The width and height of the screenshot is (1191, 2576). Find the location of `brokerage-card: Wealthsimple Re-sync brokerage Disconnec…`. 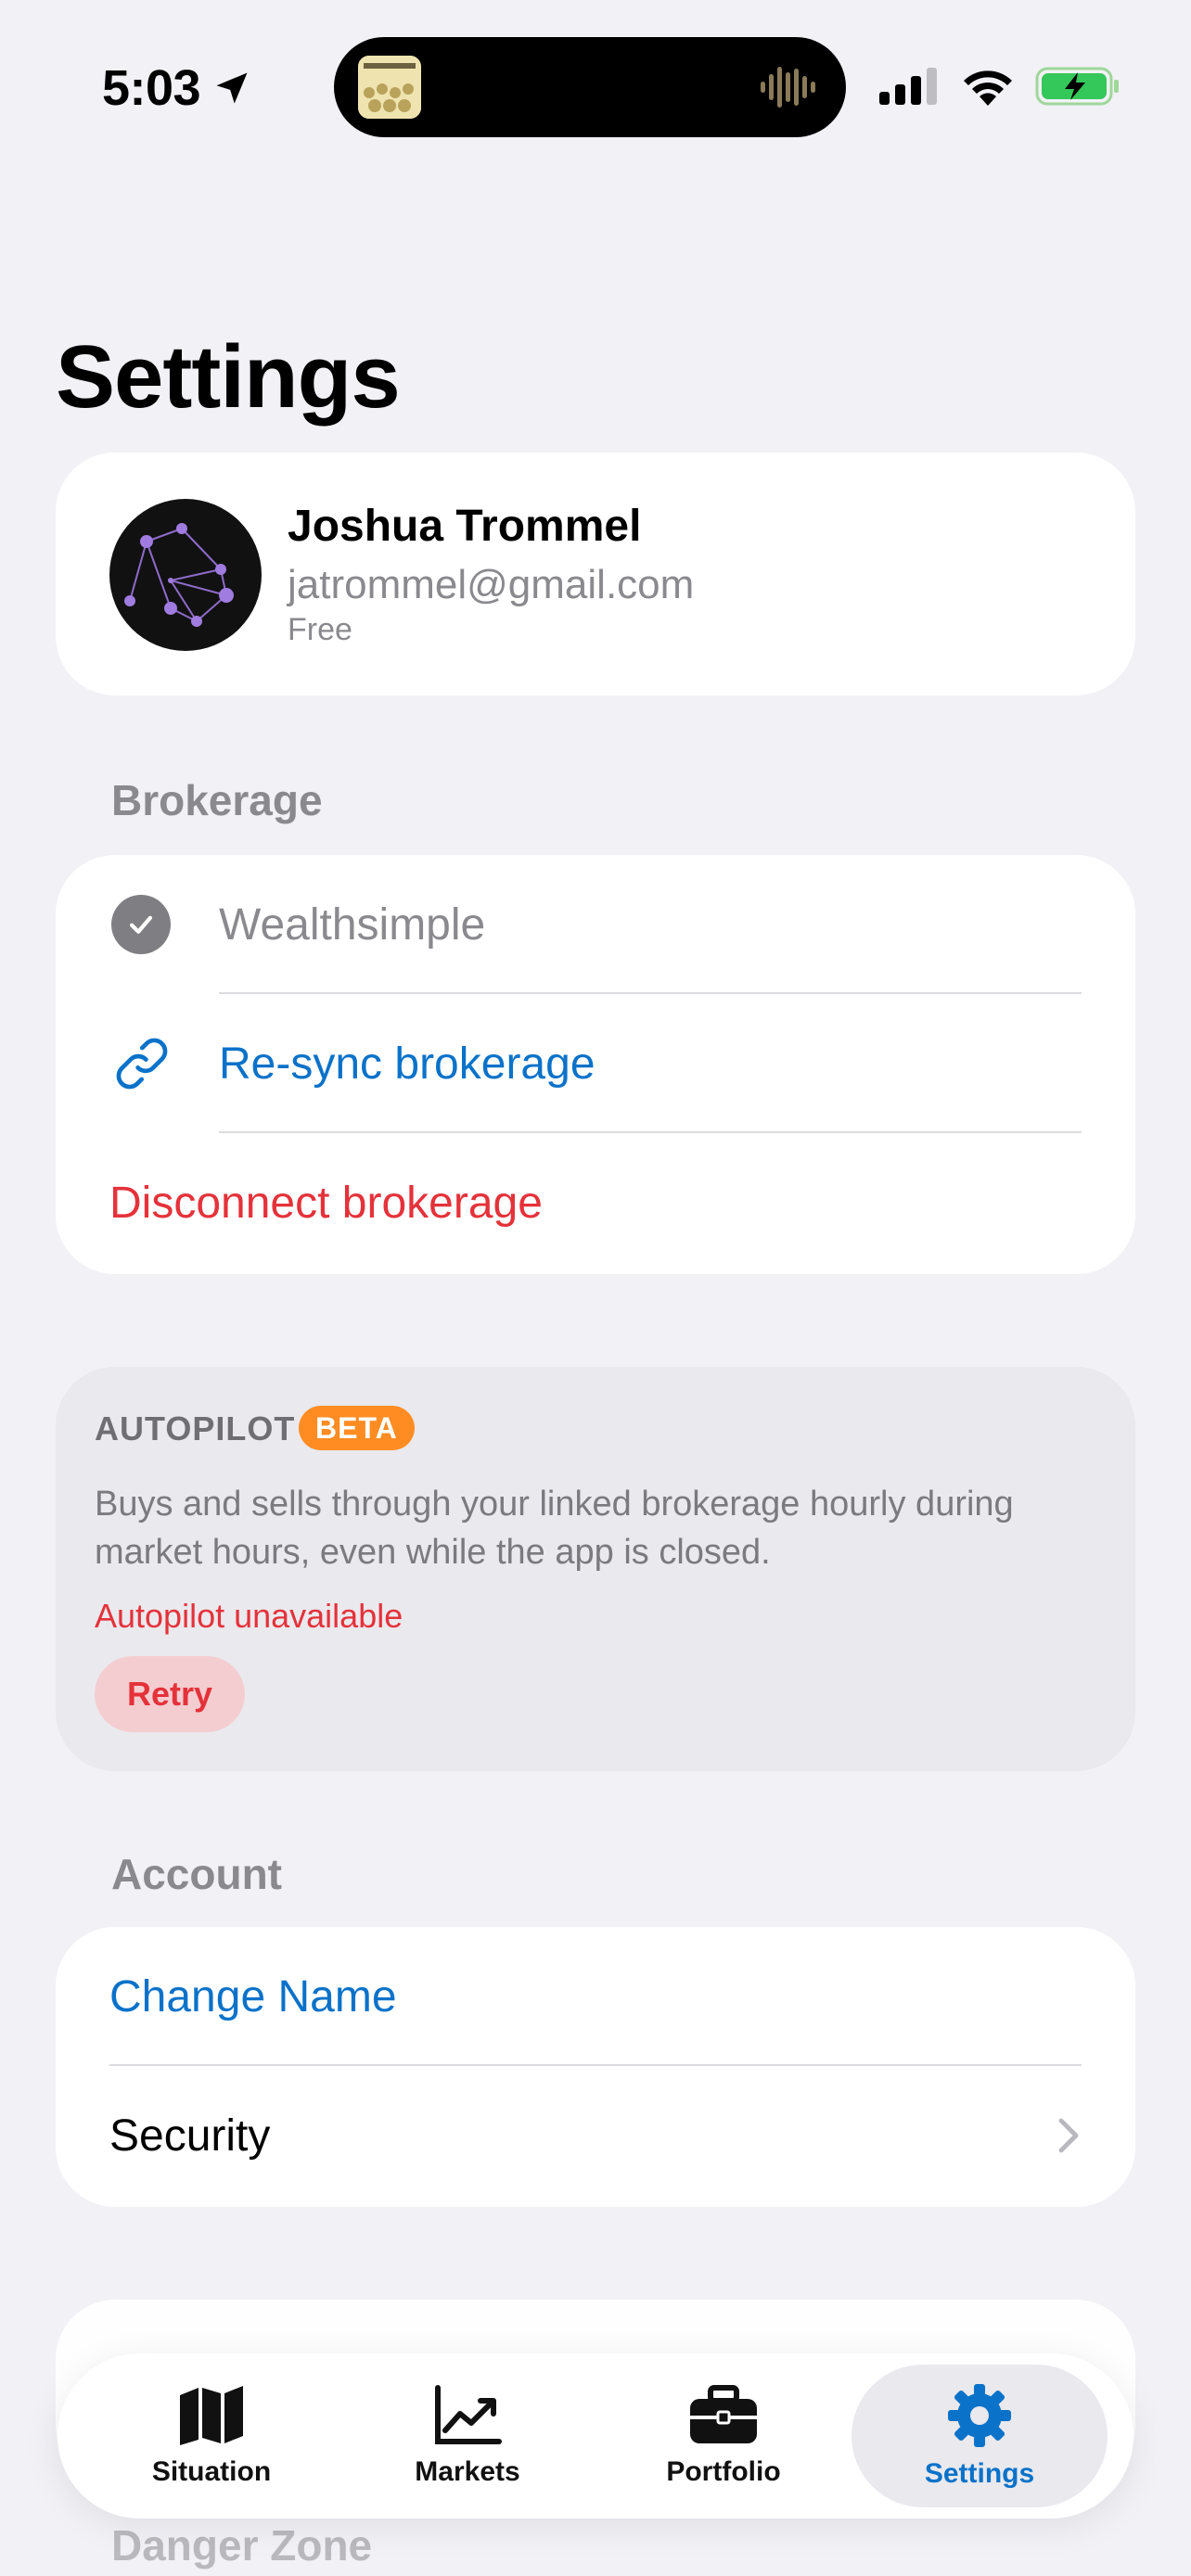

brokerage-card: Wealthsimple Re-sync brokerage Disconnec… is located at coordinates (595, 1064).